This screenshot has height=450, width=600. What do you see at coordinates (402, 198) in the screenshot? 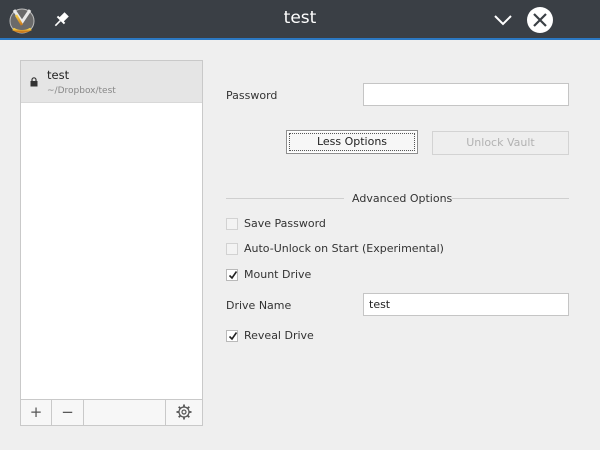
I see `advanced-options-title: Advanced Options` at bounding box center [402, 198].